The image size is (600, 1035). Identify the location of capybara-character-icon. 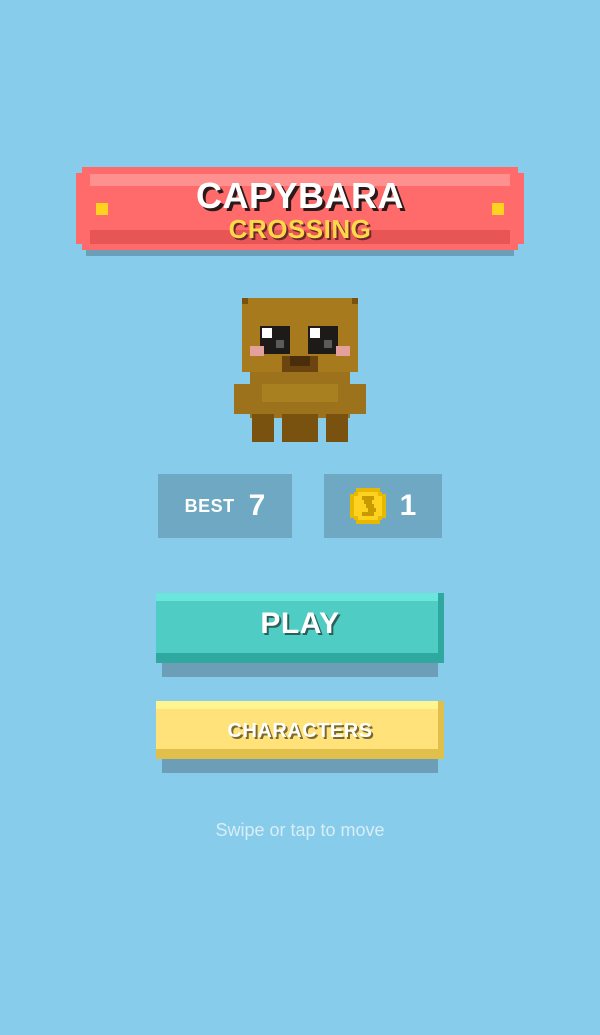
(300, 370).